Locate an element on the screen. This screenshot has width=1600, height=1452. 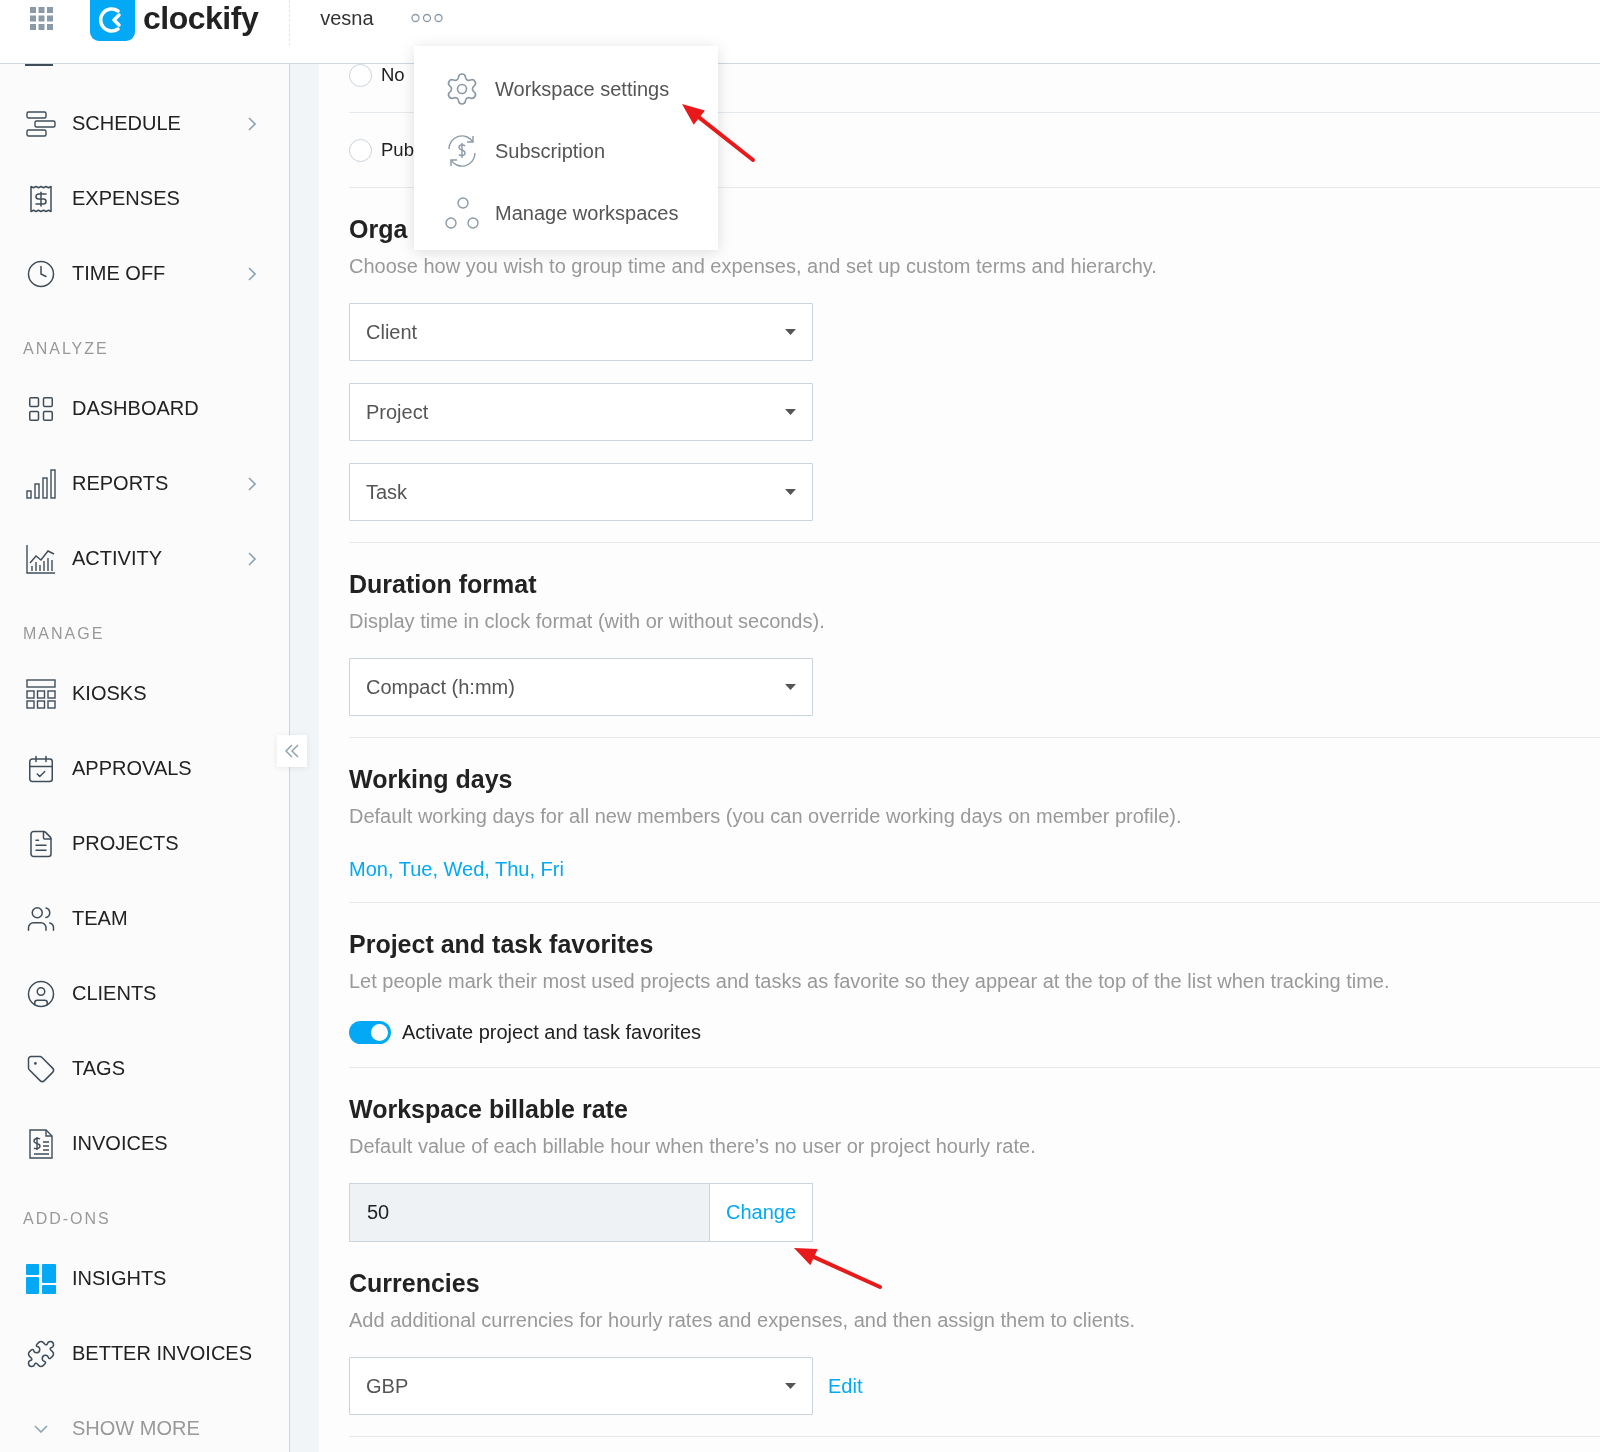
toggle-switch is located at coordinates (370, 1032).